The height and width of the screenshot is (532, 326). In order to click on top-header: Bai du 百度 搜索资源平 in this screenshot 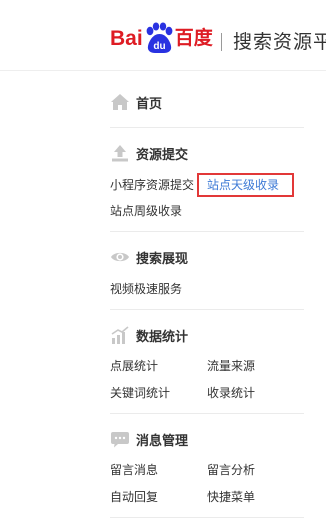, I will do `click(163, 35)`.